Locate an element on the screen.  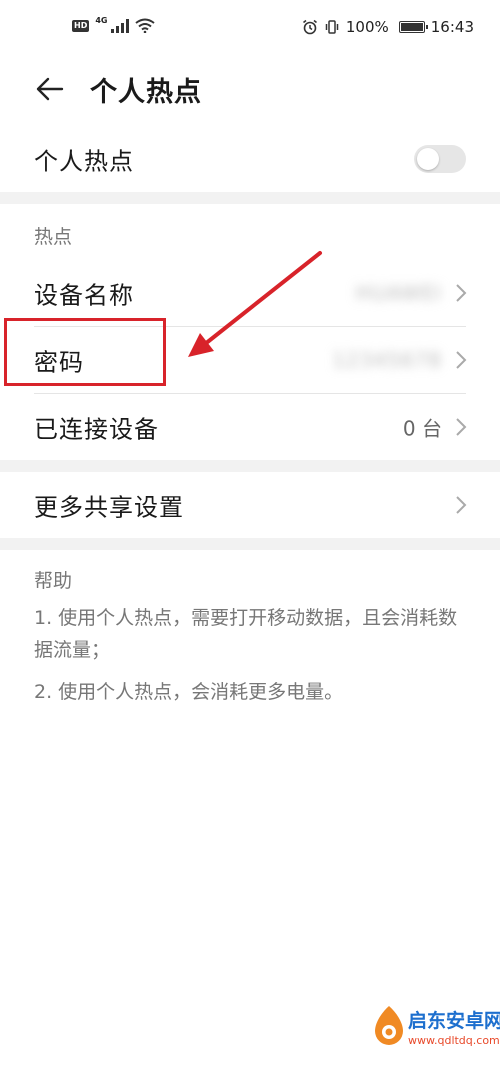
help-line-1: 1. 使用个人热点，需要打开移动数据，且会消耗数据流量； is located at coordinates (246, 634).